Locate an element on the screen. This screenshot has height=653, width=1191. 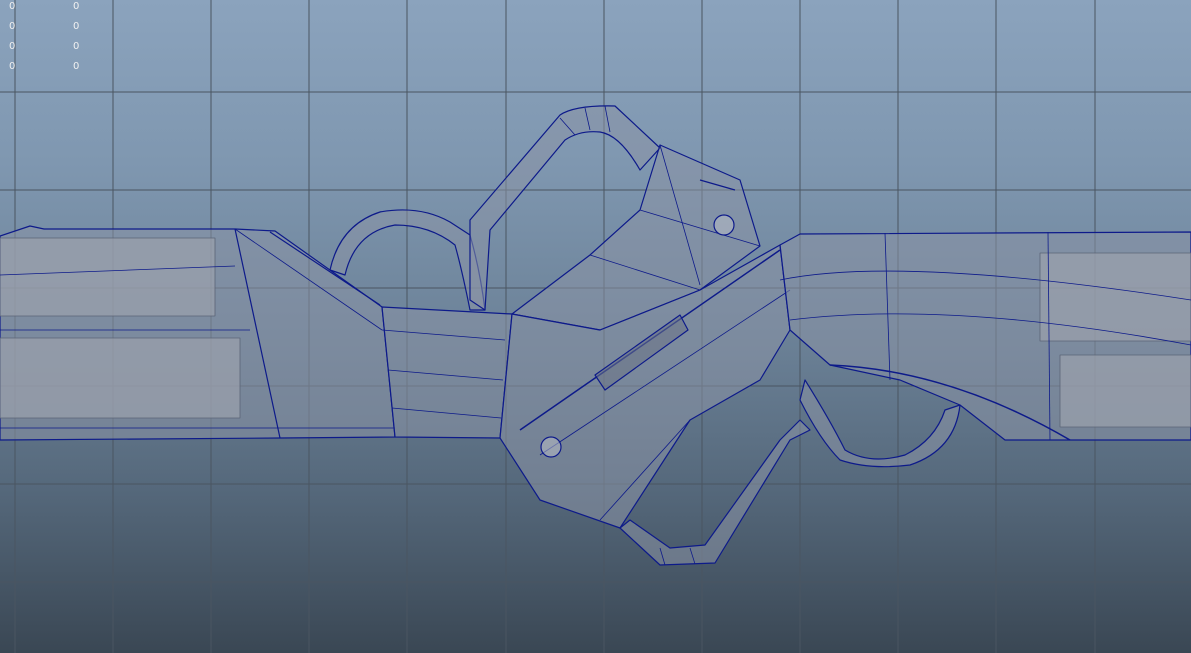
receiver-mesh is located at coordinates (447, 372).